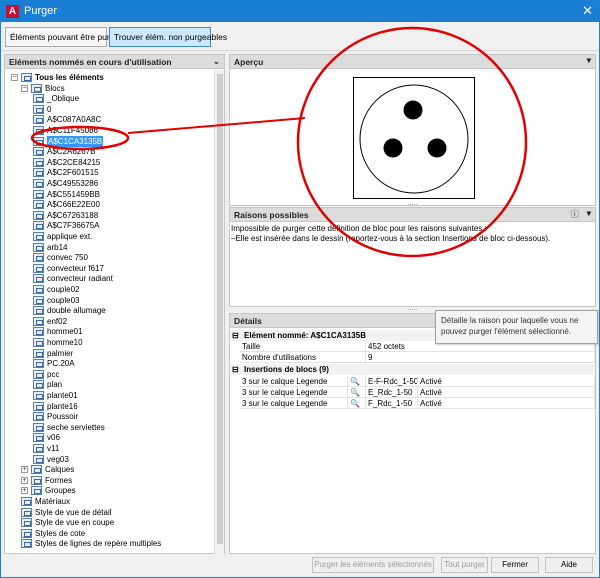 Image resolution: width=600 pixels, height=578 pixels. I want to click on tree-block-item: A$C2CE84215, so click(121, 162).